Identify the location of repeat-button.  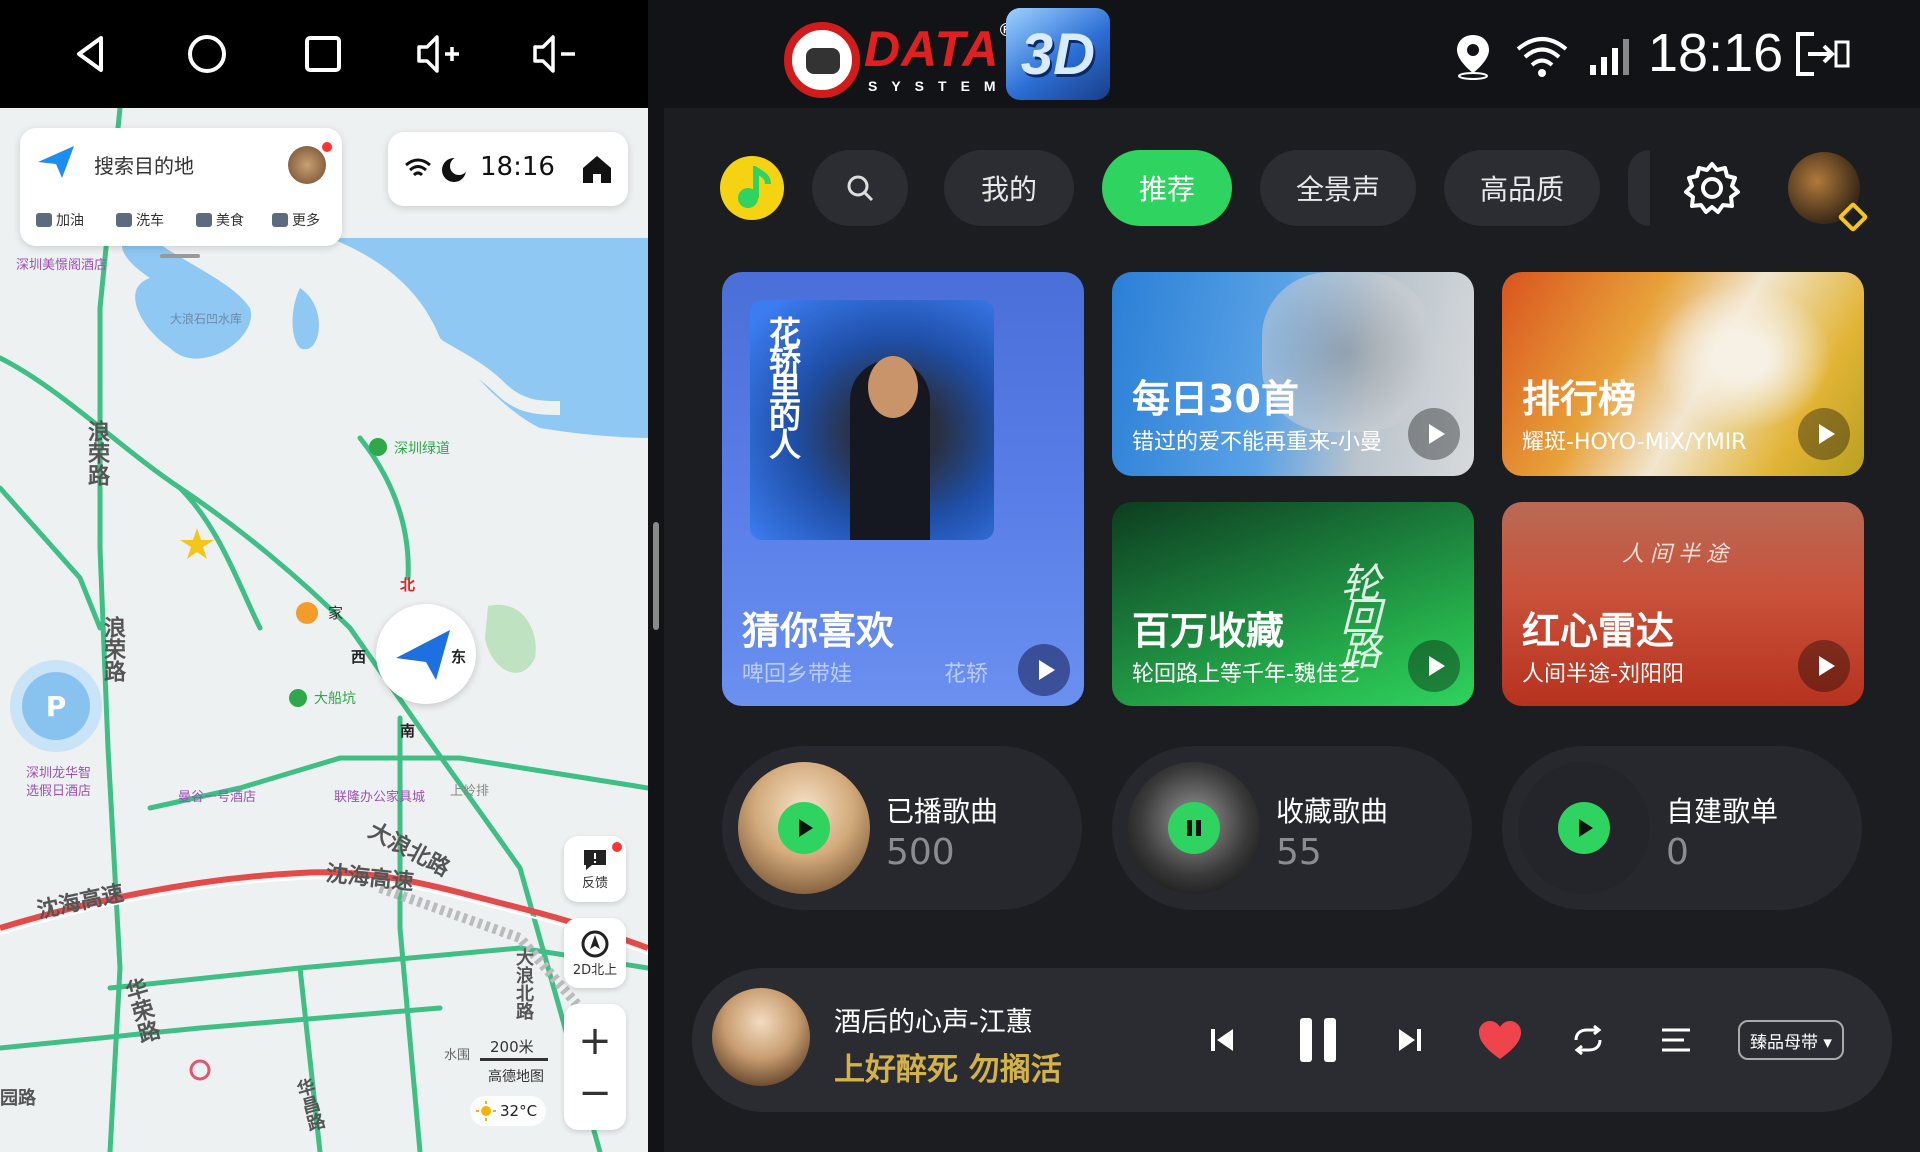
(1588, 1040).